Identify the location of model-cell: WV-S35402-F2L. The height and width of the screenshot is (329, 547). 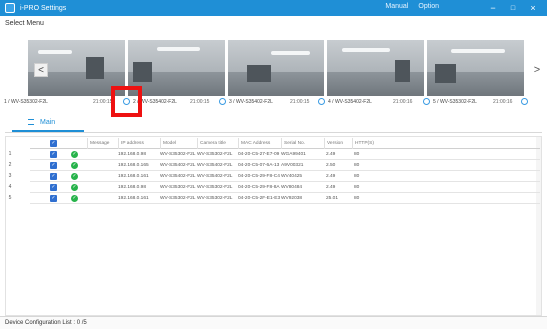
(178, 165).